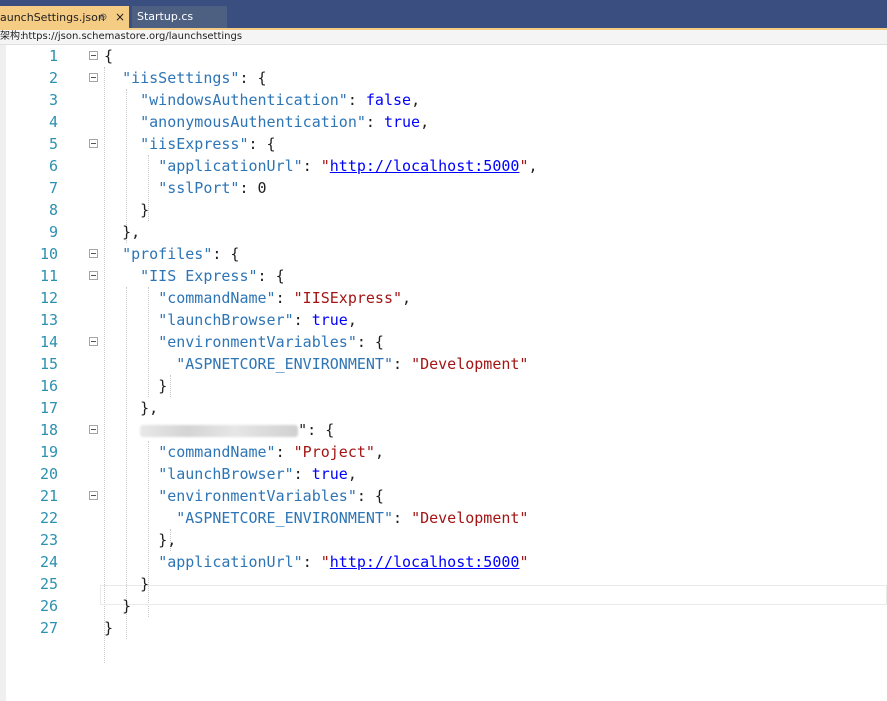  What do you see at coordinates (48, 408) in the screenshot?
I see `line-number: 17` at bounding box center [48, 408].